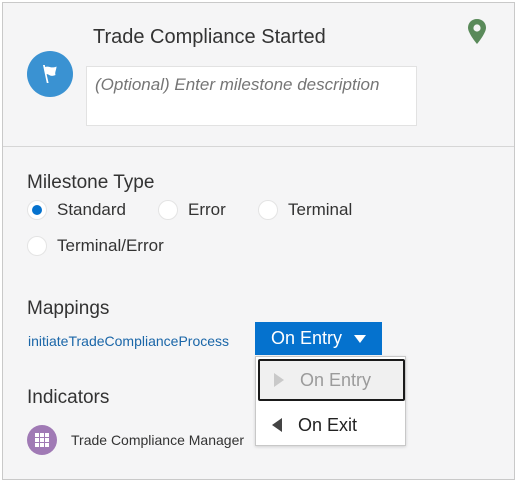 The height and width of the screenshot is (484, 518). What do you see at coordinates (279, 380) in the screenshot?
I see `triangle-right-icon` at bounding box center [279, 380].